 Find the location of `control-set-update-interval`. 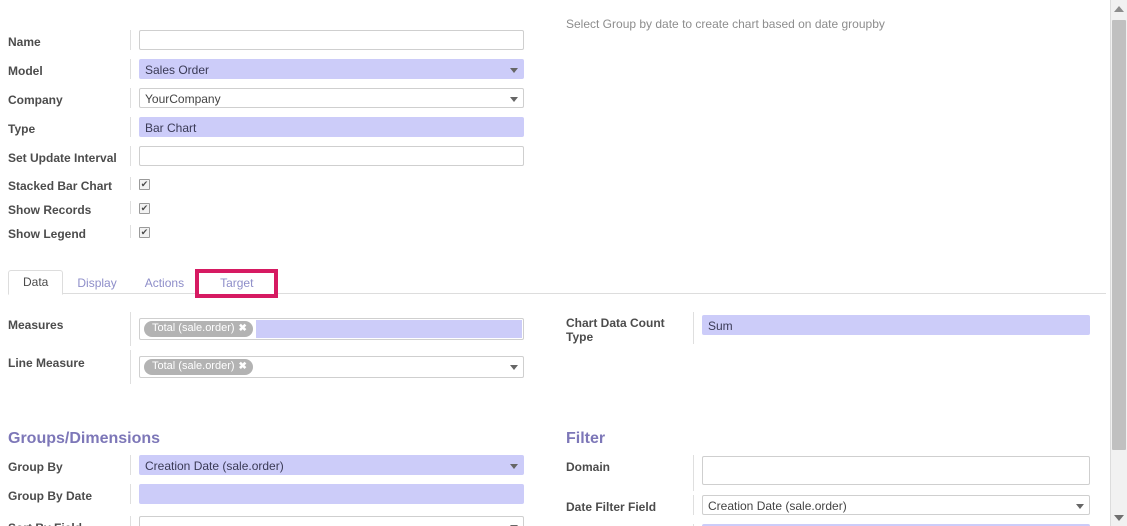

control-set-update-interval is located at coordinates (341, 156).